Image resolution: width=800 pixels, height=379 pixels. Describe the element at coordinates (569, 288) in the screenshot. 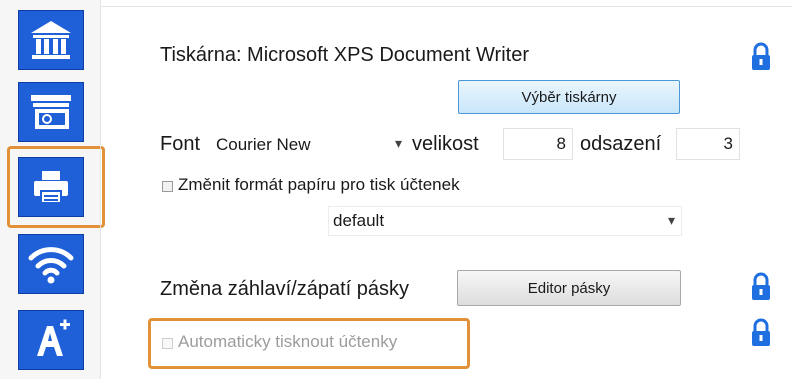

I see `tape-editor-button: Editor pásky` at that location.